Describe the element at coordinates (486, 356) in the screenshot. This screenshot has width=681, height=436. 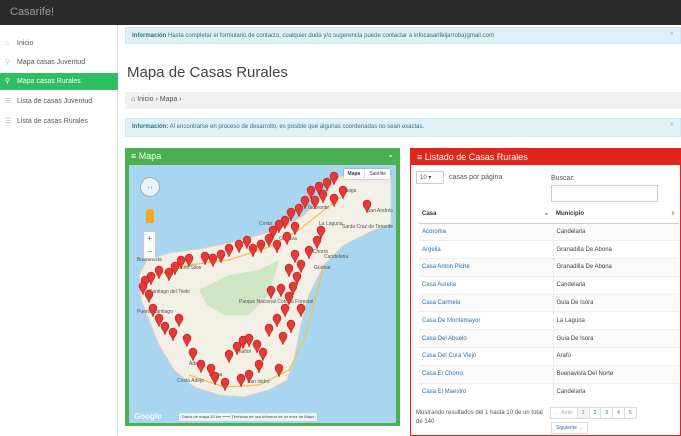
I see `casa-link: Casa Del Cura Viejo` at that location.